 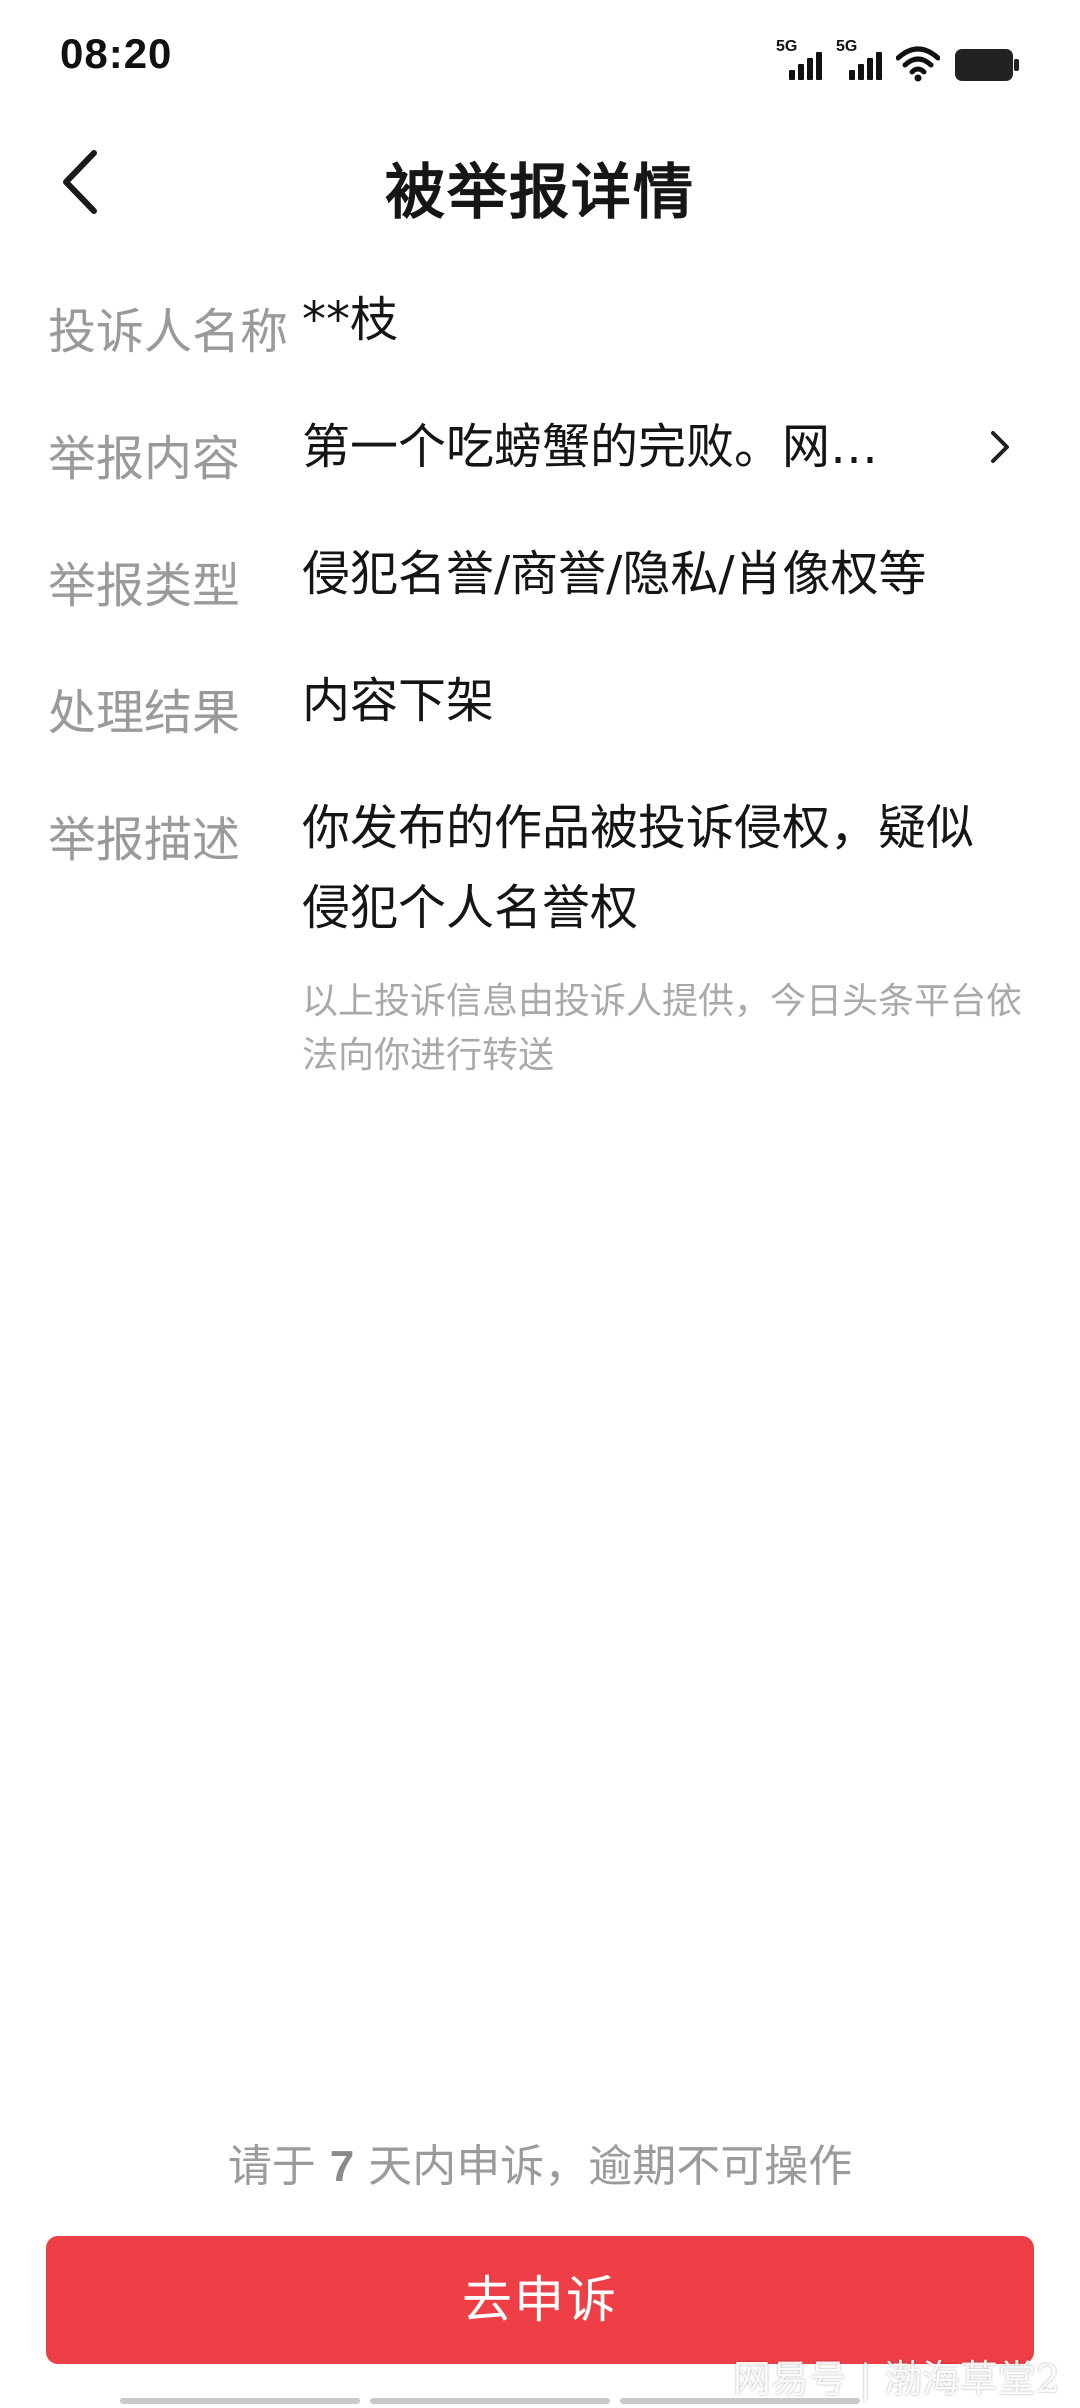 What do you see at coordinates (342, 2166) in the screenshot?
I see `deadline-days: 7` at bounding box center [342, 2166].